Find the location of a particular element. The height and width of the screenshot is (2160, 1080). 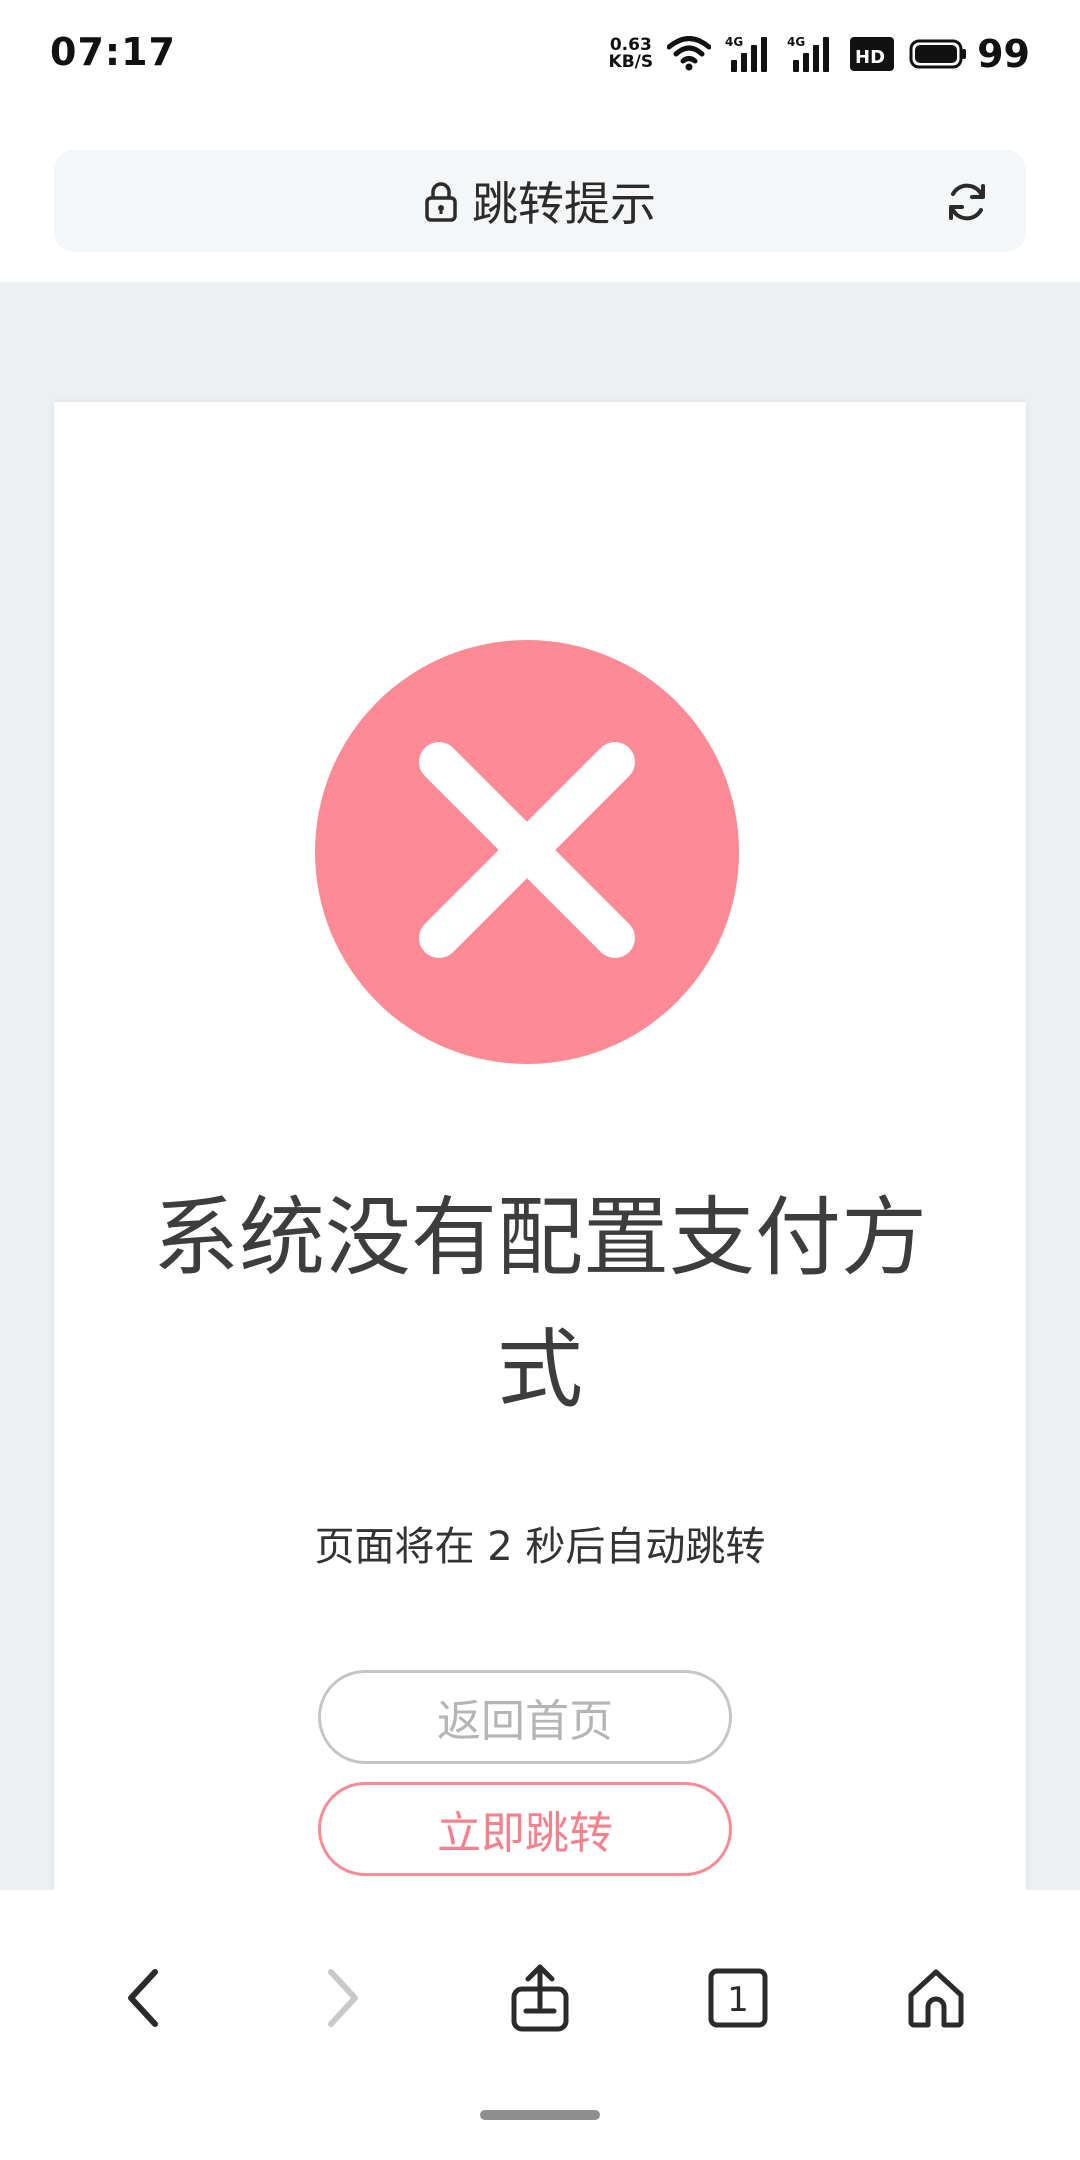

back-icon is located at coordinates (143, 1998).